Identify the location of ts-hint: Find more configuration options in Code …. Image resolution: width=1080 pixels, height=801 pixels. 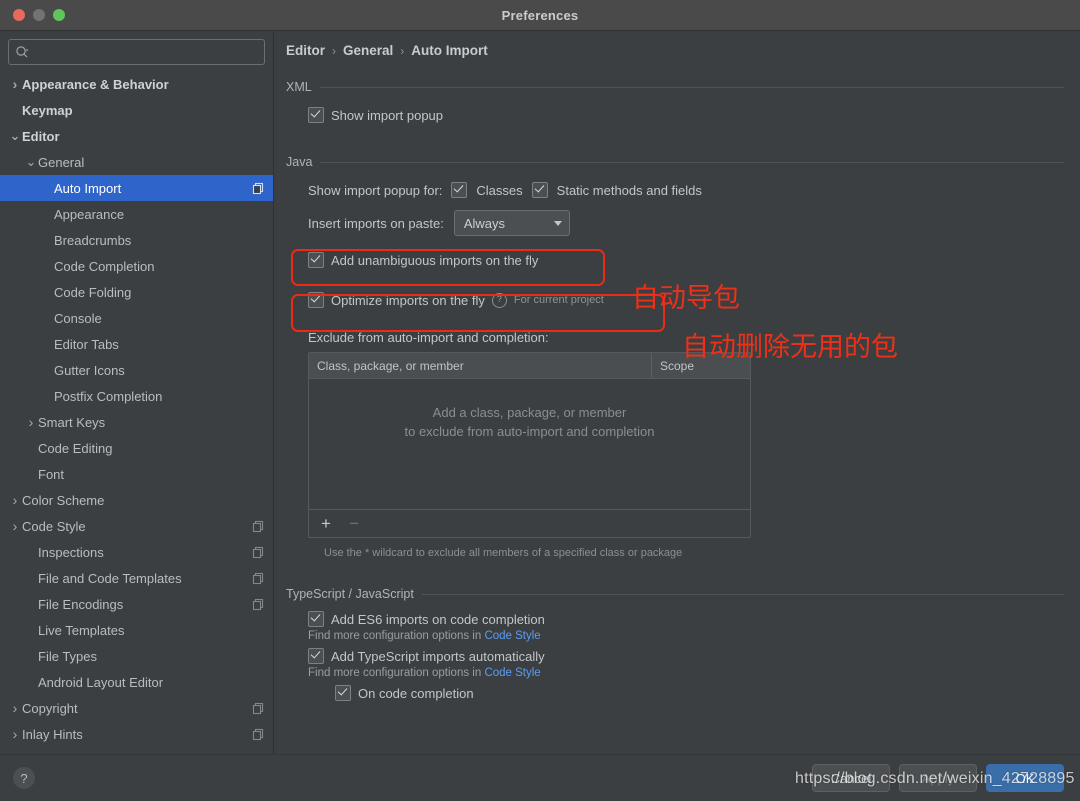
(686, 673).